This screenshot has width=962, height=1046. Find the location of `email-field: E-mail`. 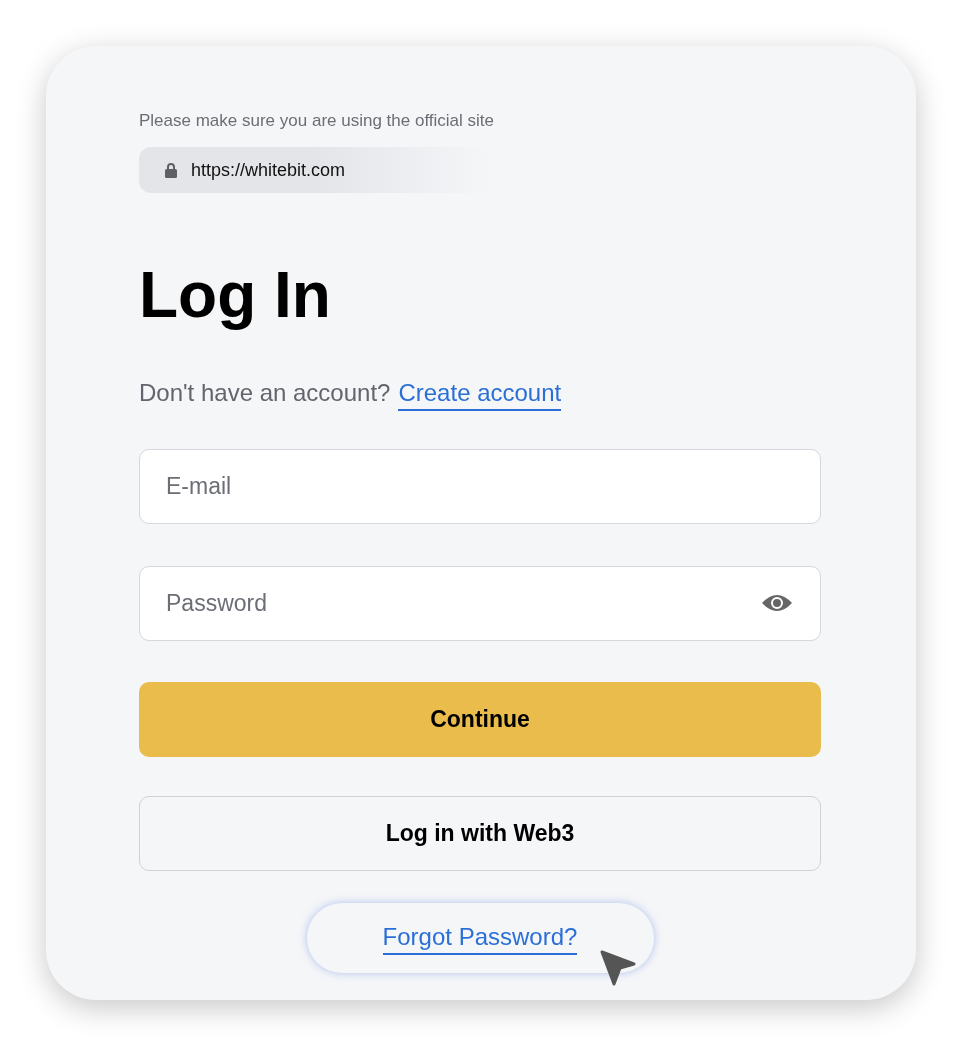

email-field: E-mail is located at coordinates (480, 486).